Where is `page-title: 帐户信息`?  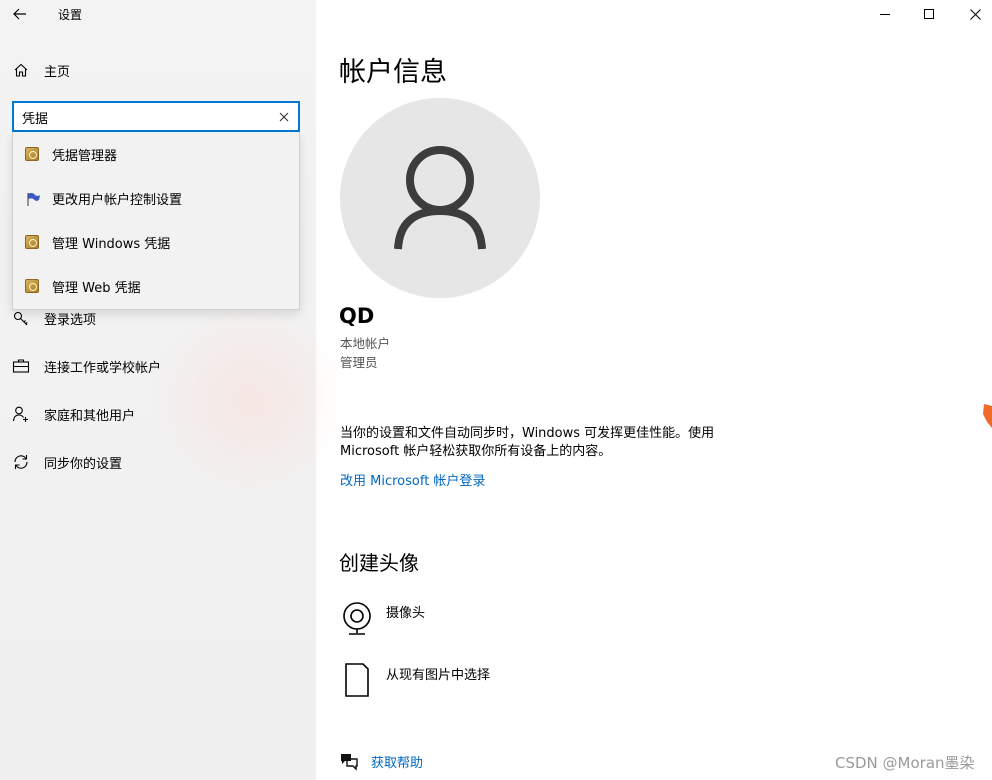 page-title: 帐户信息 is located at coordinates (393, 72).